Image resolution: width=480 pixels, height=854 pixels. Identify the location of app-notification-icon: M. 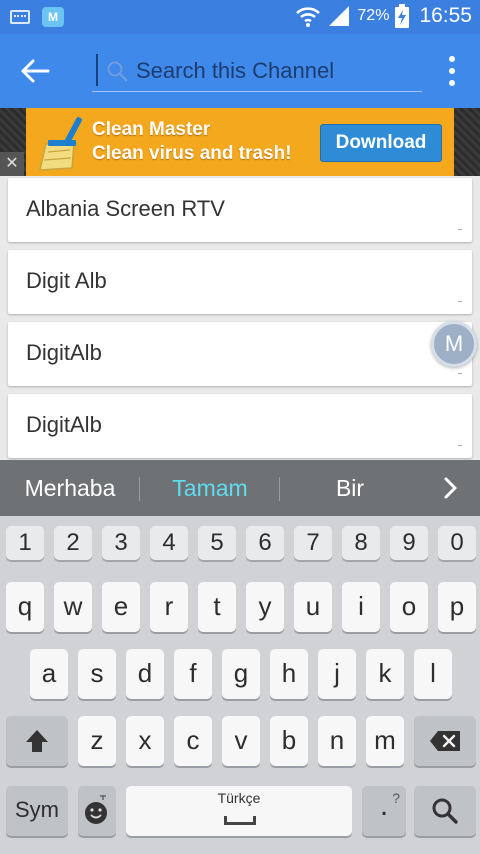
(53, 17).